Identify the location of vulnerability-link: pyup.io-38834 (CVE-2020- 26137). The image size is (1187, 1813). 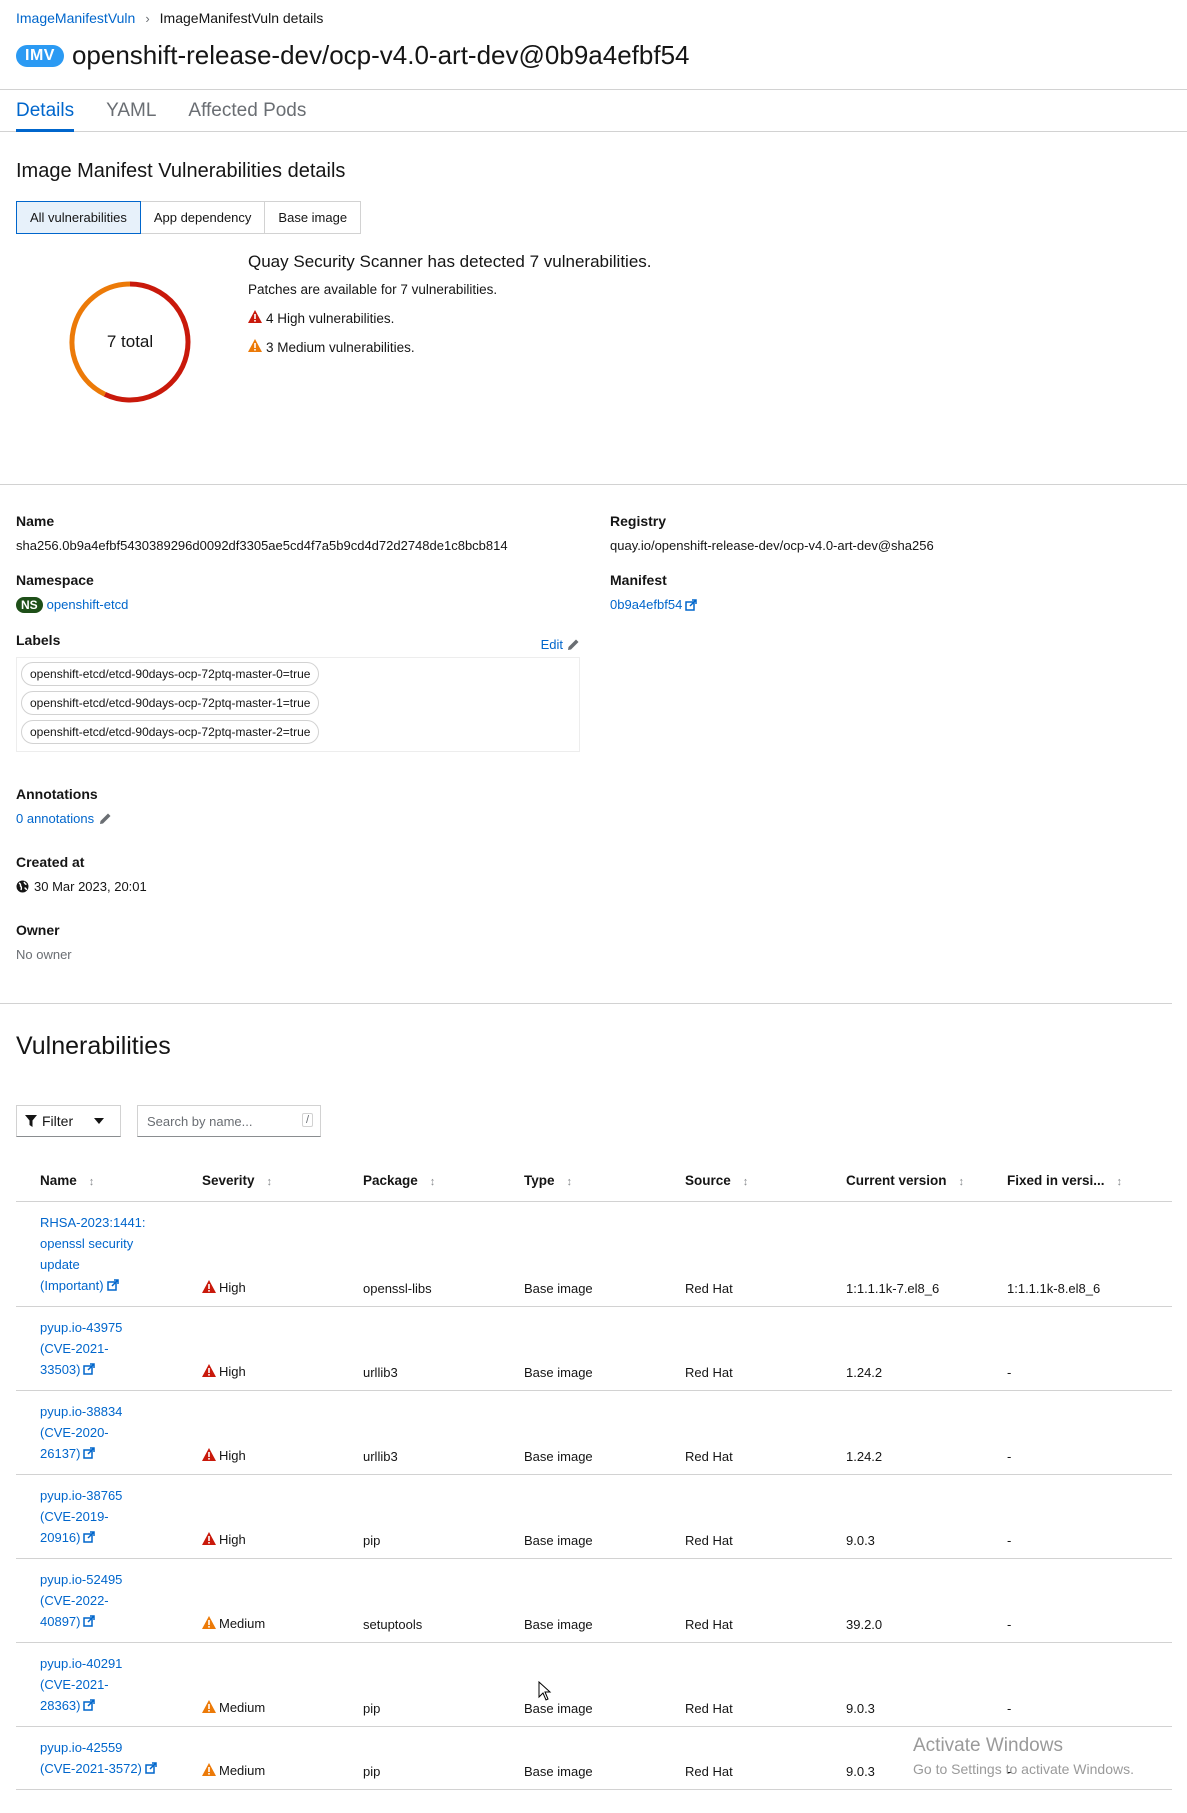
(81, 1432).